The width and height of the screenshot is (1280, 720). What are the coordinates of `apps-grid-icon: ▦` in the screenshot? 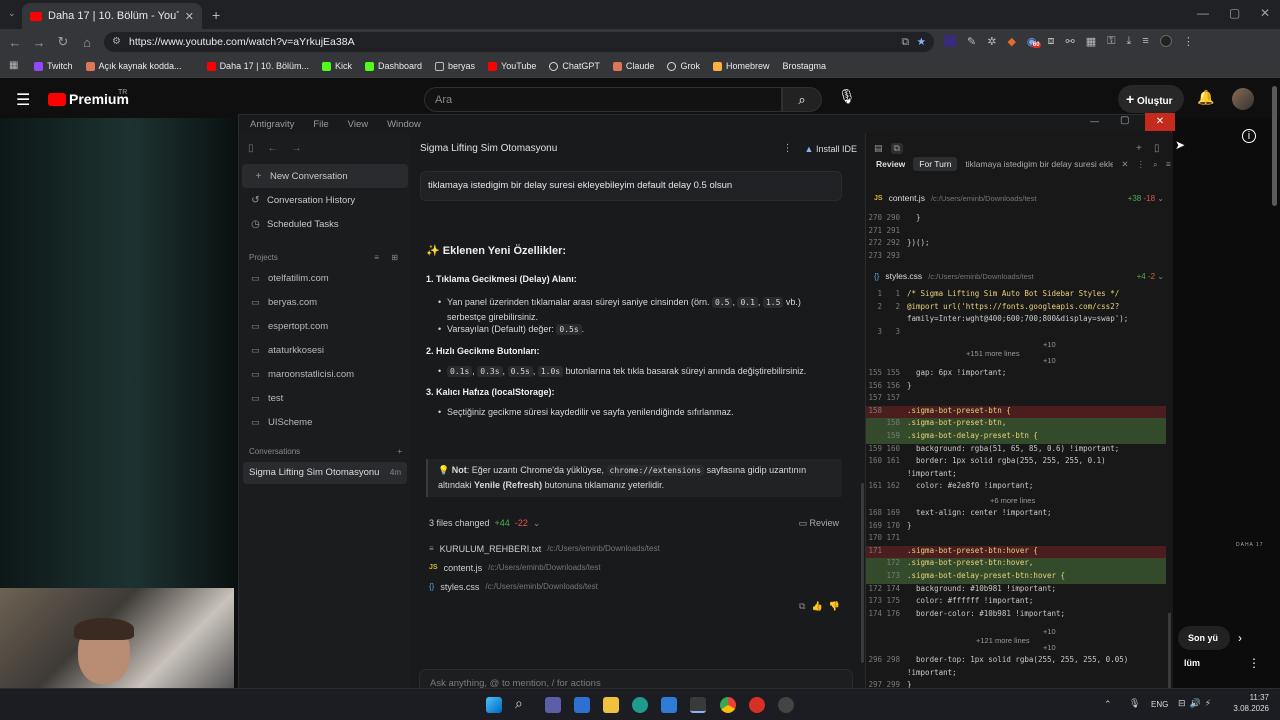 It's located at (13, 65).